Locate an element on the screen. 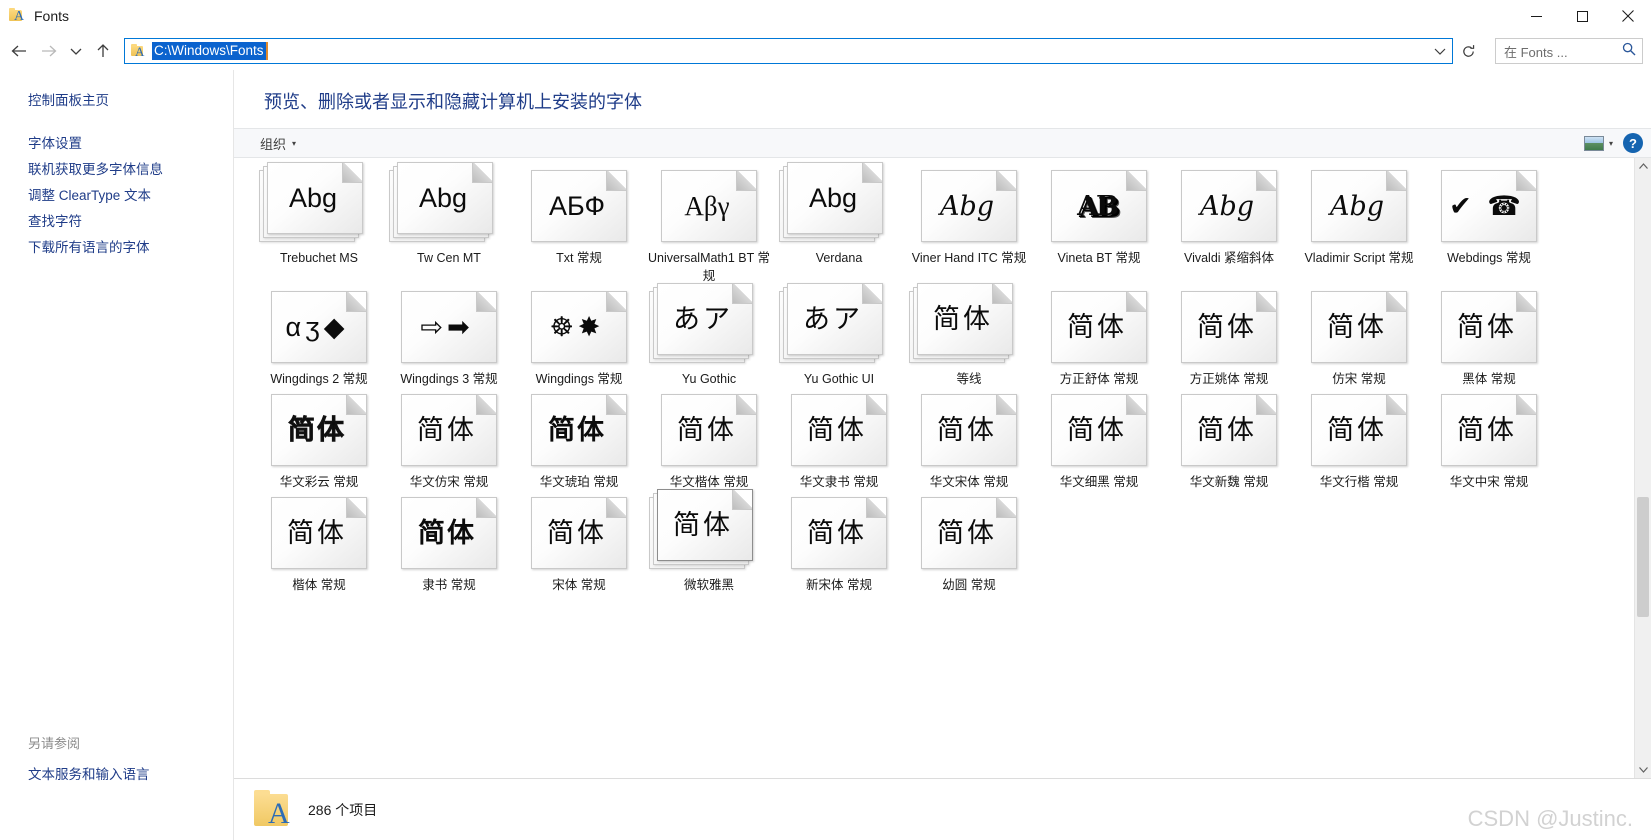  font-tile: 简体 黑体 常规 is located at coordinates (1489, 336).